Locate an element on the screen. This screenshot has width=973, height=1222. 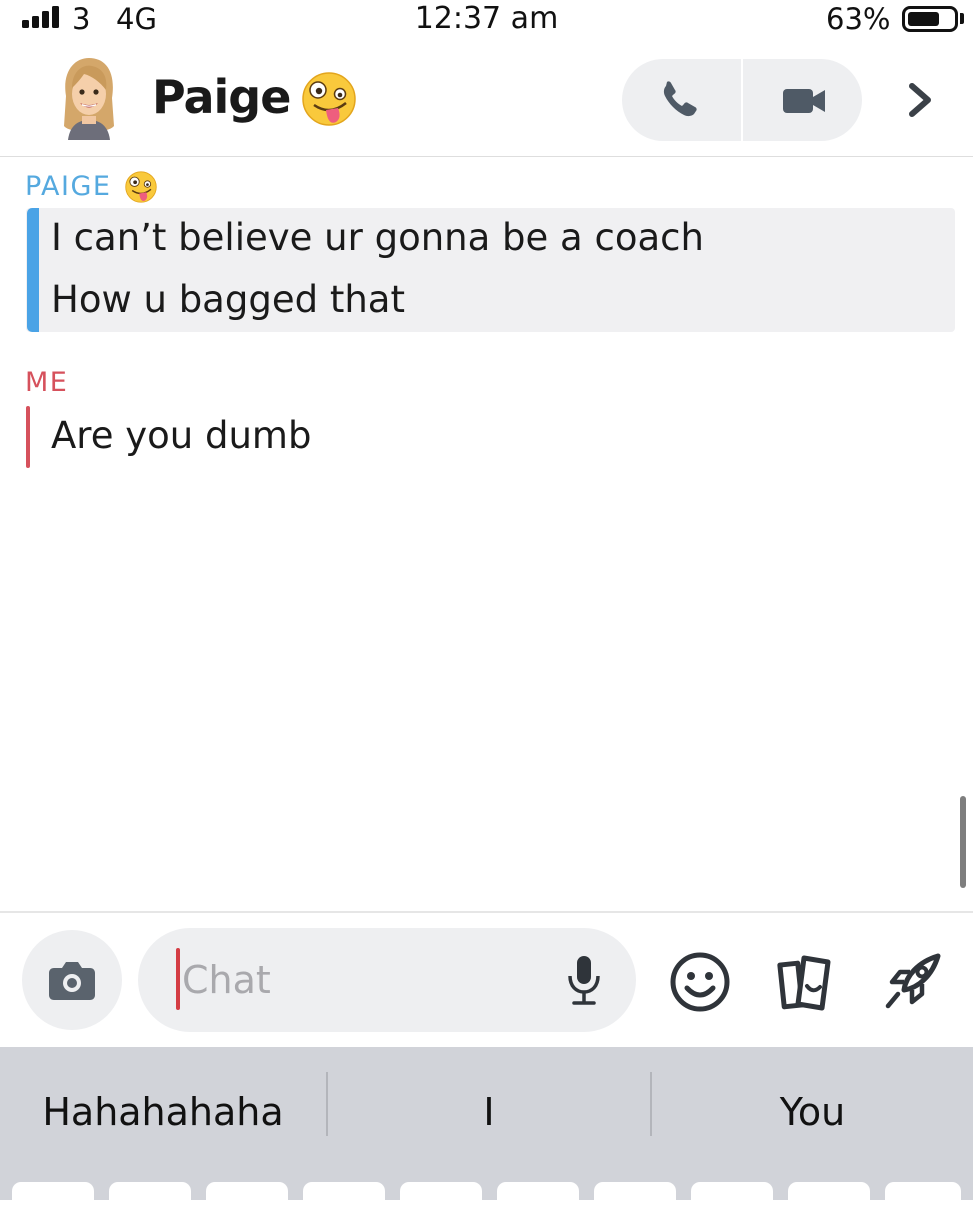
rocket-icon is located at coordinates (913, 981).